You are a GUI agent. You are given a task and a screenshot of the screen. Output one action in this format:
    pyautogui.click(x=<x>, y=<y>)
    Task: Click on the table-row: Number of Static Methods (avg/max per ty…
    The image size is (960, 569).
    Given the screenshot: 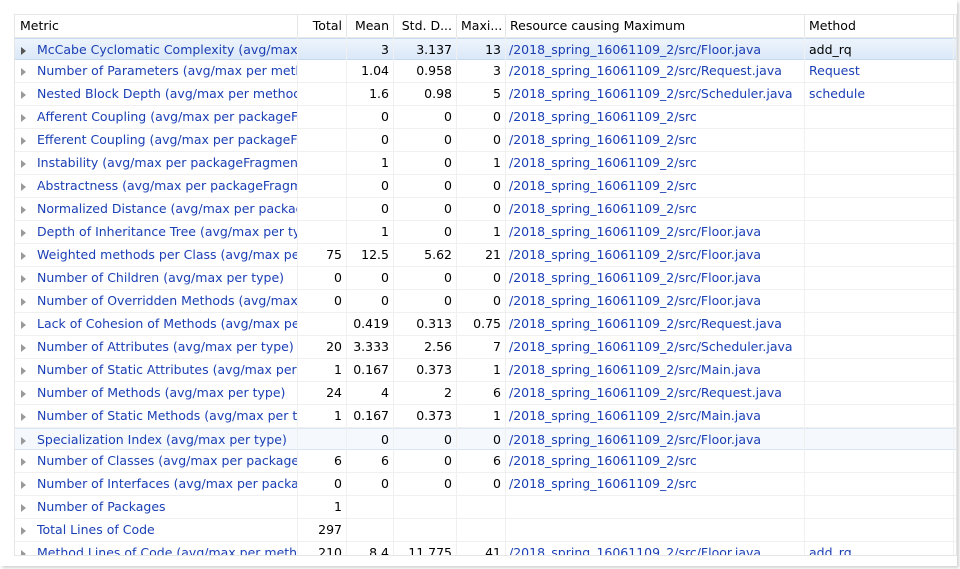 What is the action you would take?
    pyautogui.click(x=485, y=416)
    